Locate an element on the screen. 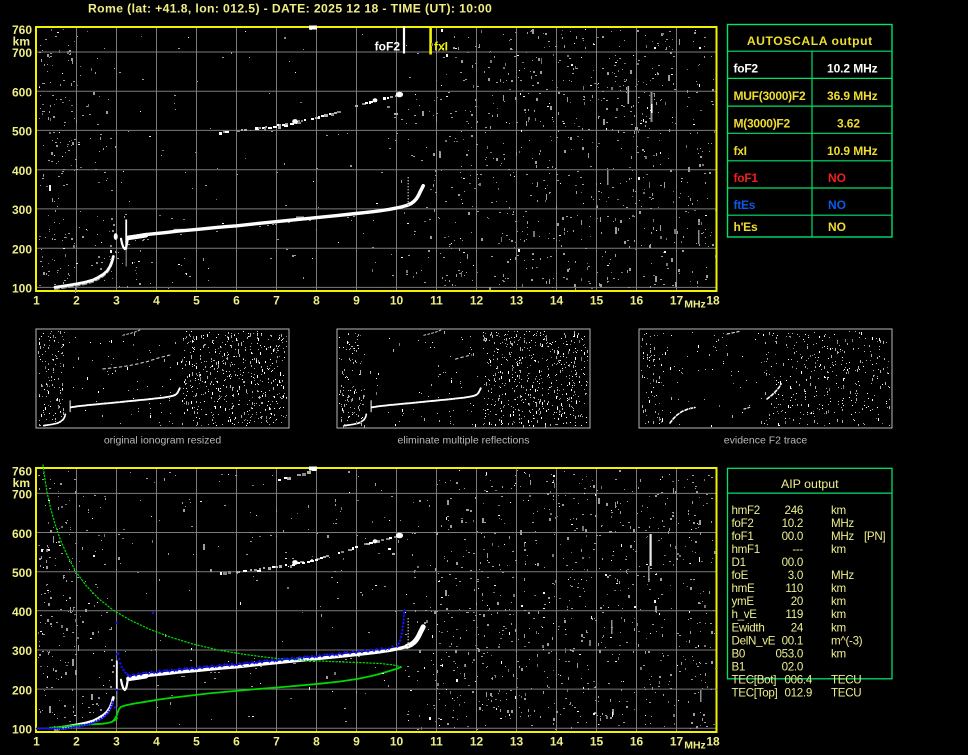 The width and height of the screenshot is (968, 755). svg-text: D1 is located at coordinates (739, 562).